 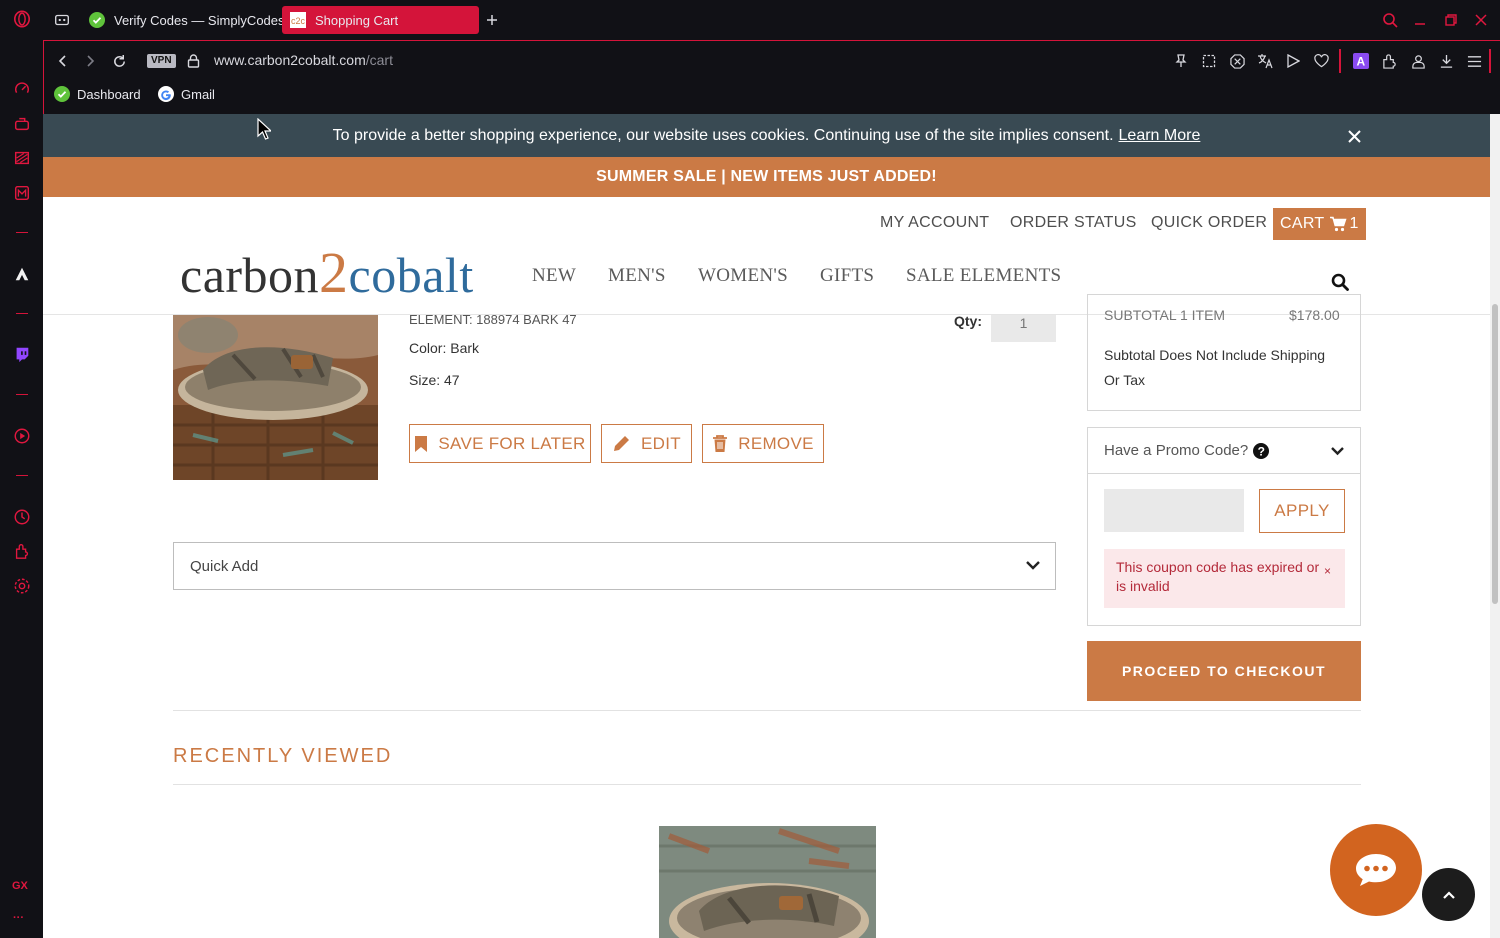 I want to click on product-size: Size: 47, so click(x=434, y=380).